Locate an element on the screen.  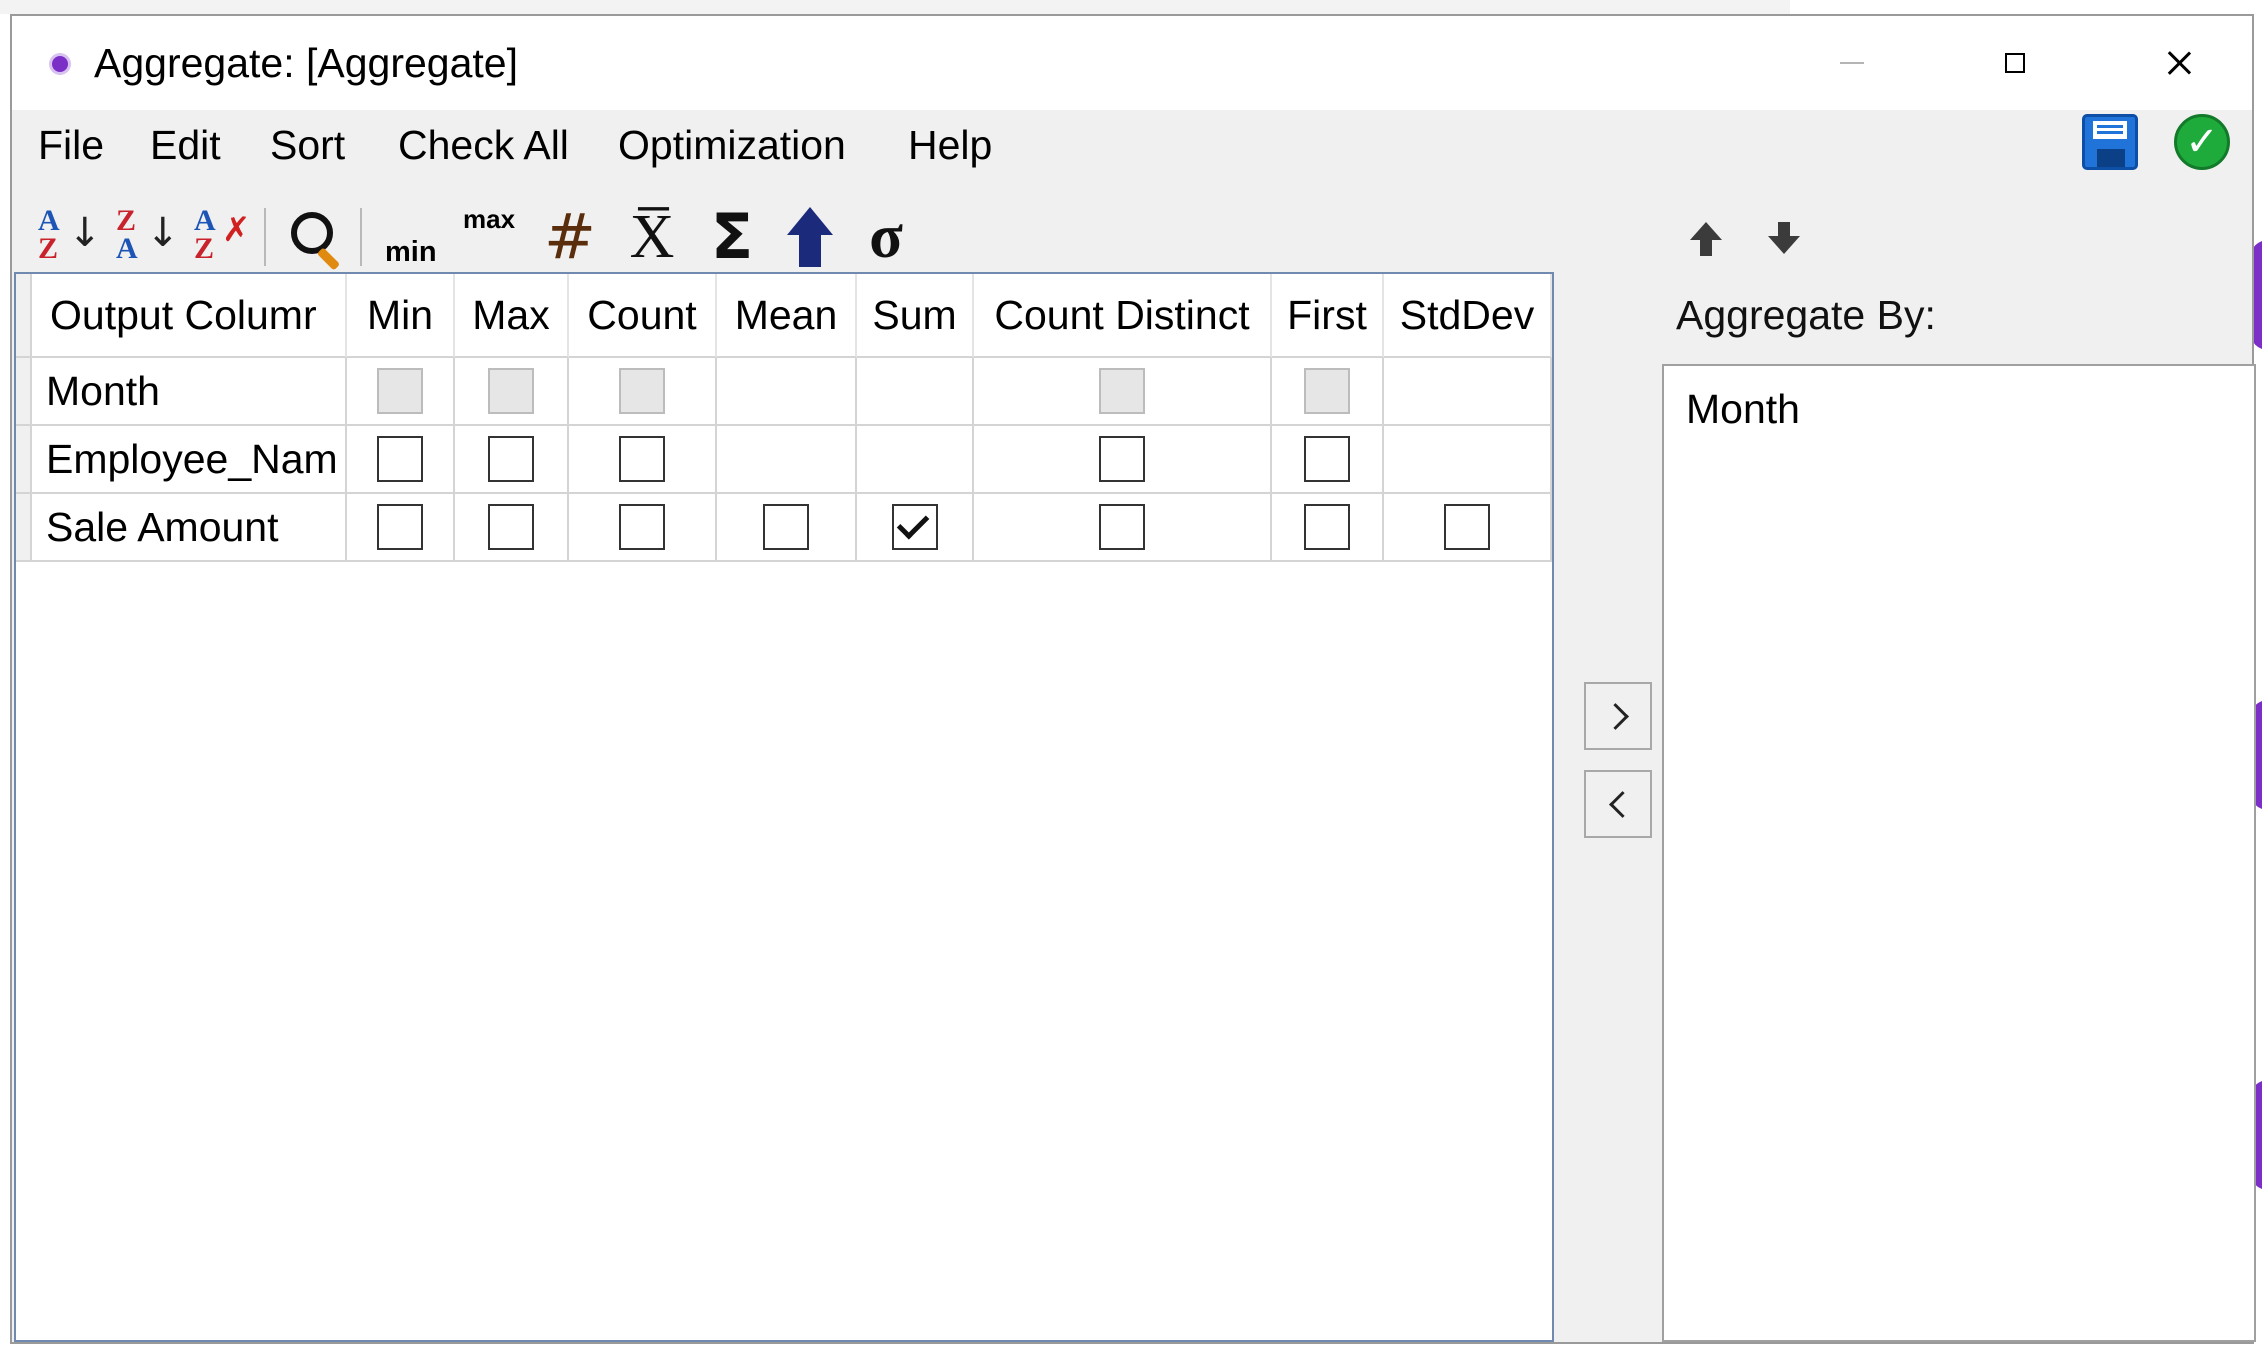
maximize-button is located at coordinates (2015, 63).